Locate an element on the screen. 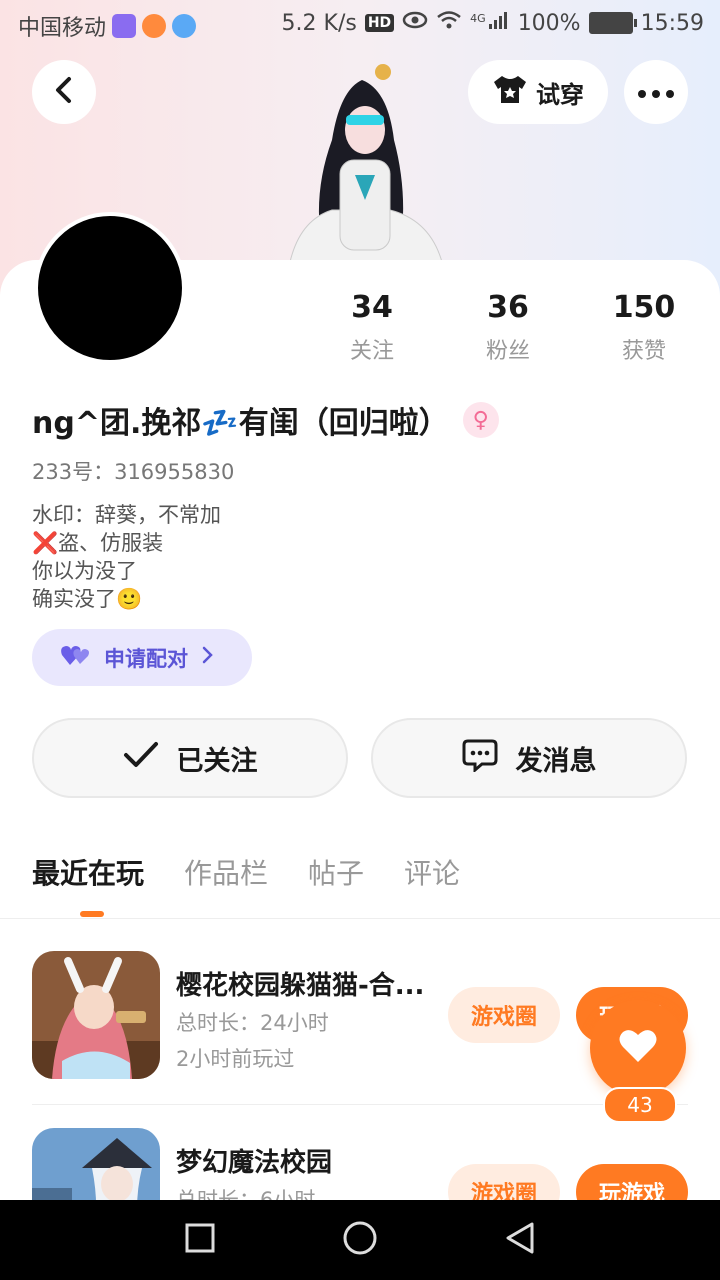  clock: 15:59 is located at coordinates (672, 23).